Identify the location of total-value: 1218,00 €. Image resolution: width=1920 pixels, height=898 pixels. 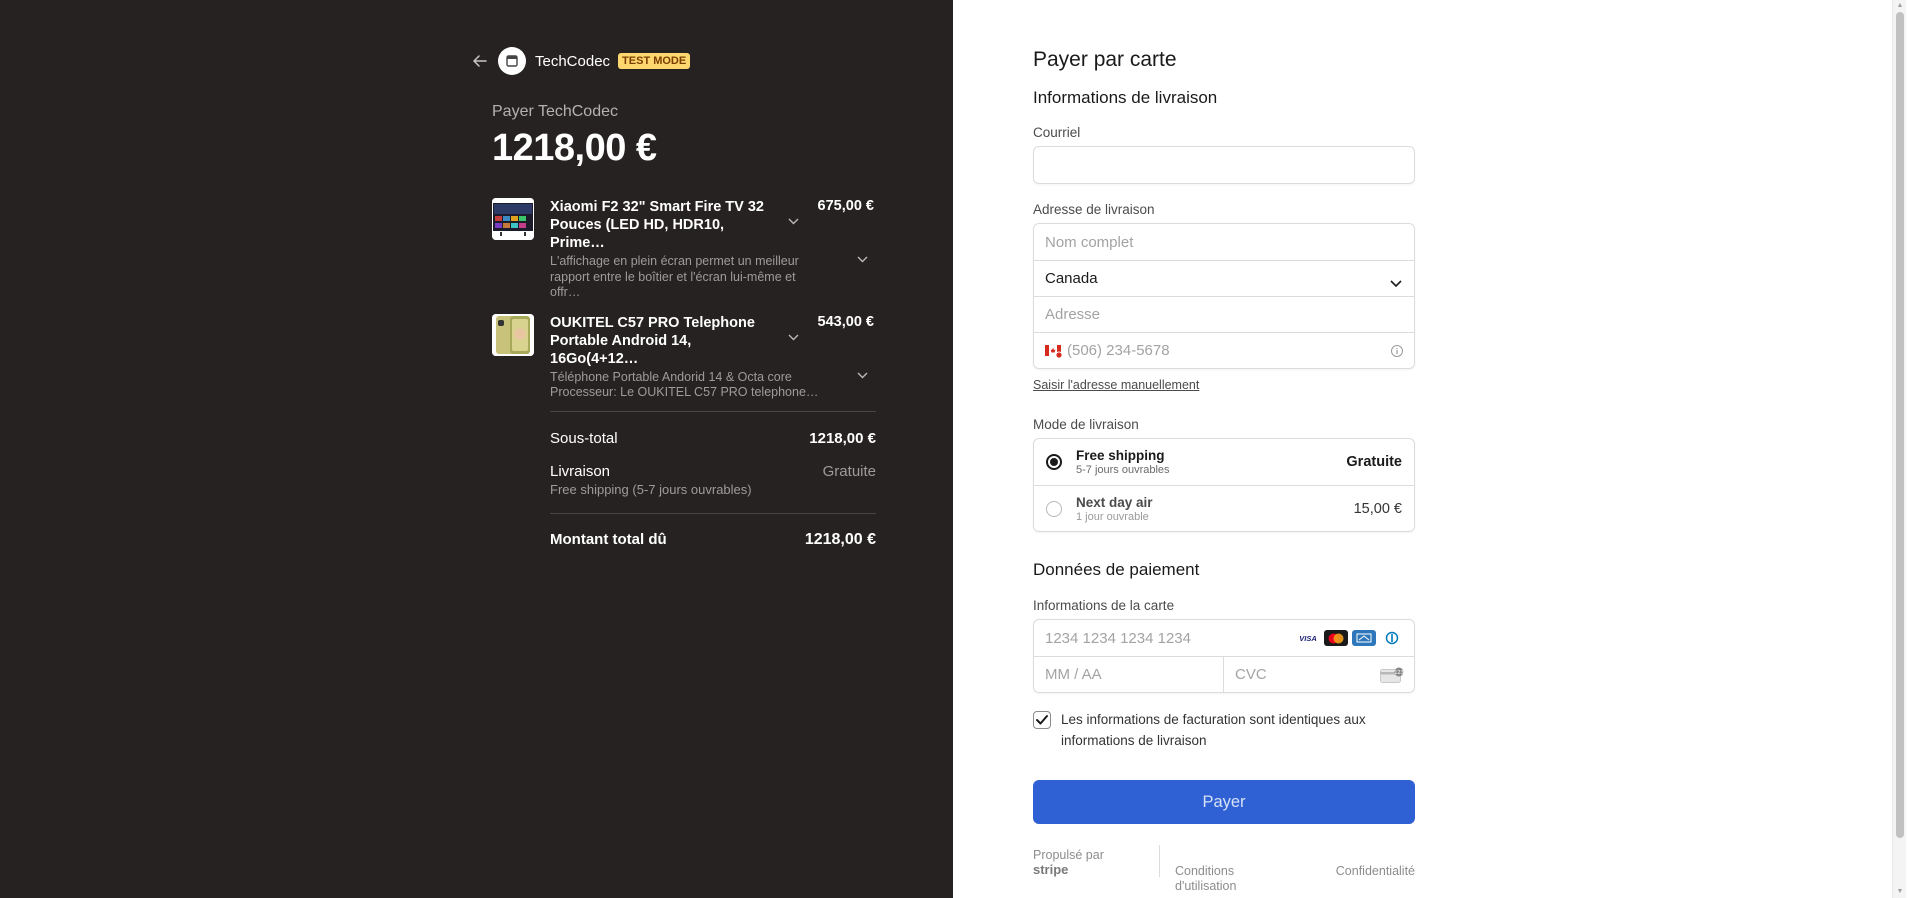
(840, 539).